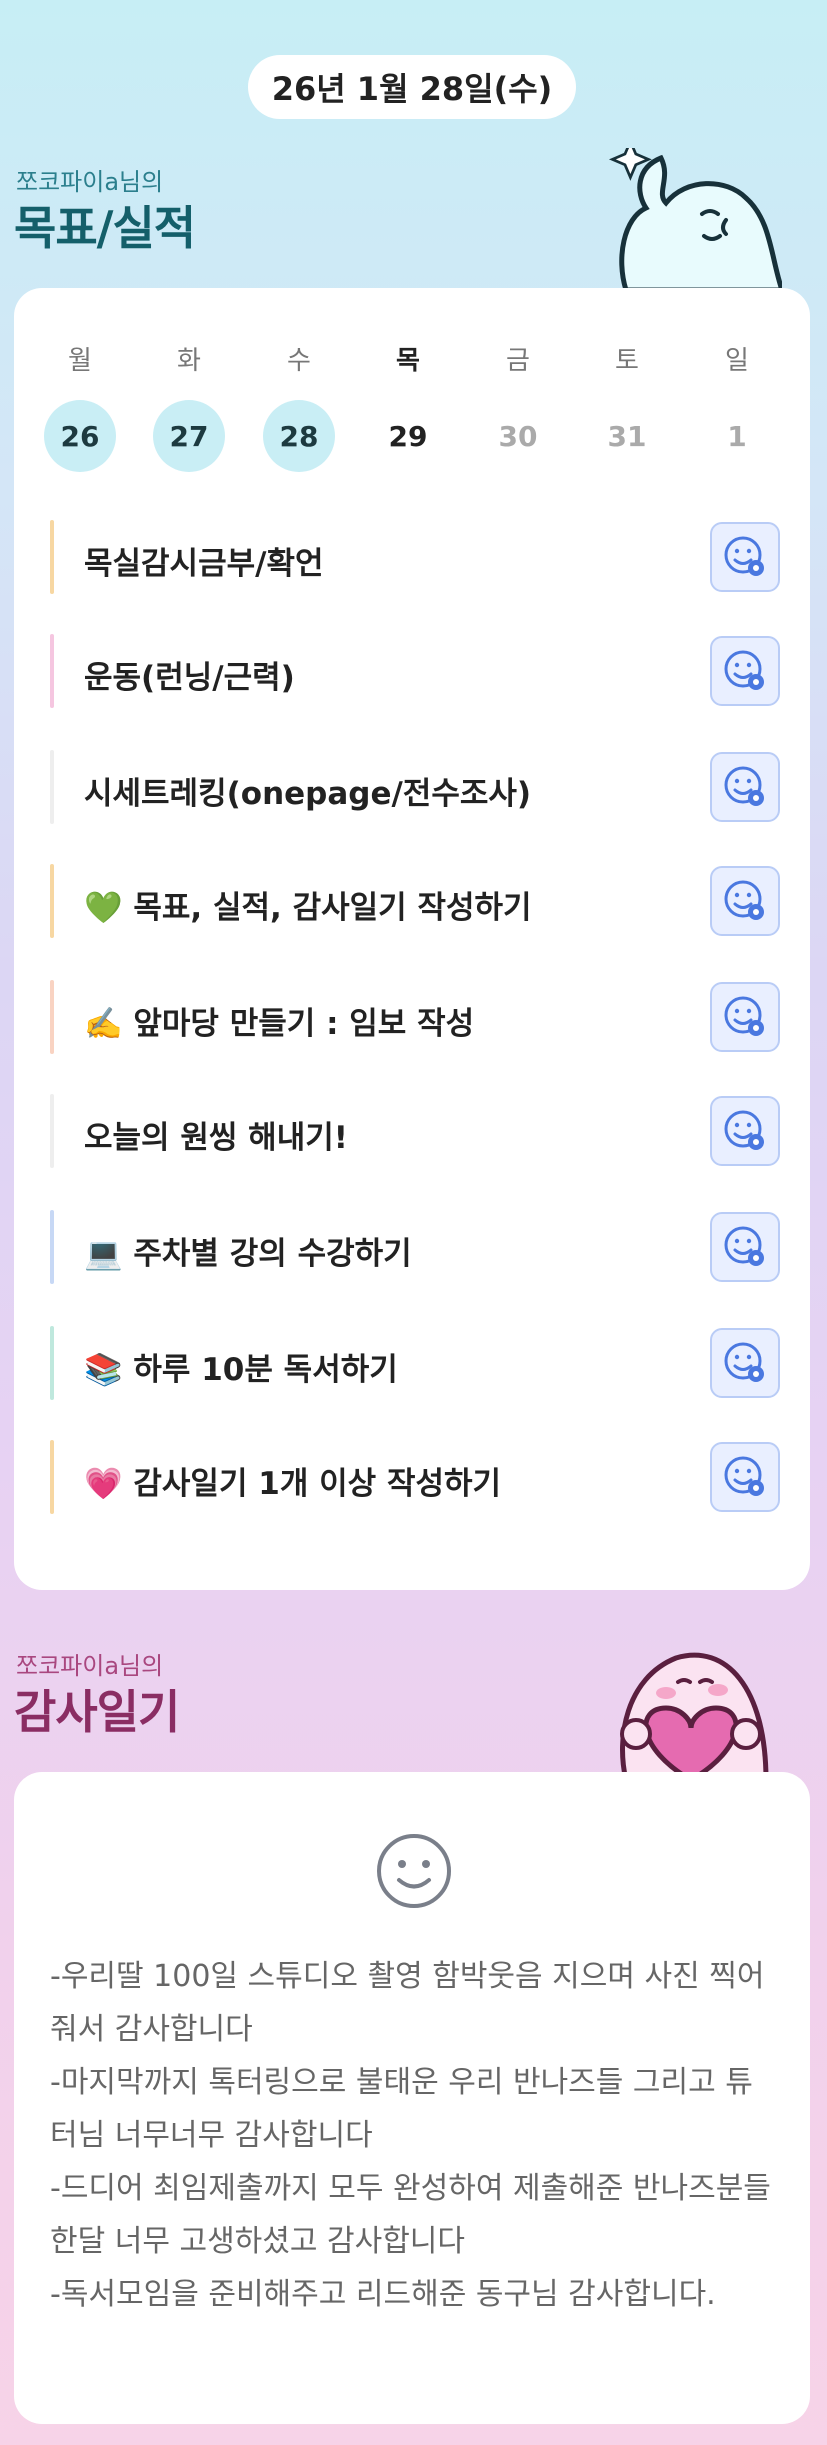 The image size is (827, 2445). What do you see at coordinates (105, 228) in the screenshot?
I see `goals-title: 목표/실적` at bounding box center [105, 228].